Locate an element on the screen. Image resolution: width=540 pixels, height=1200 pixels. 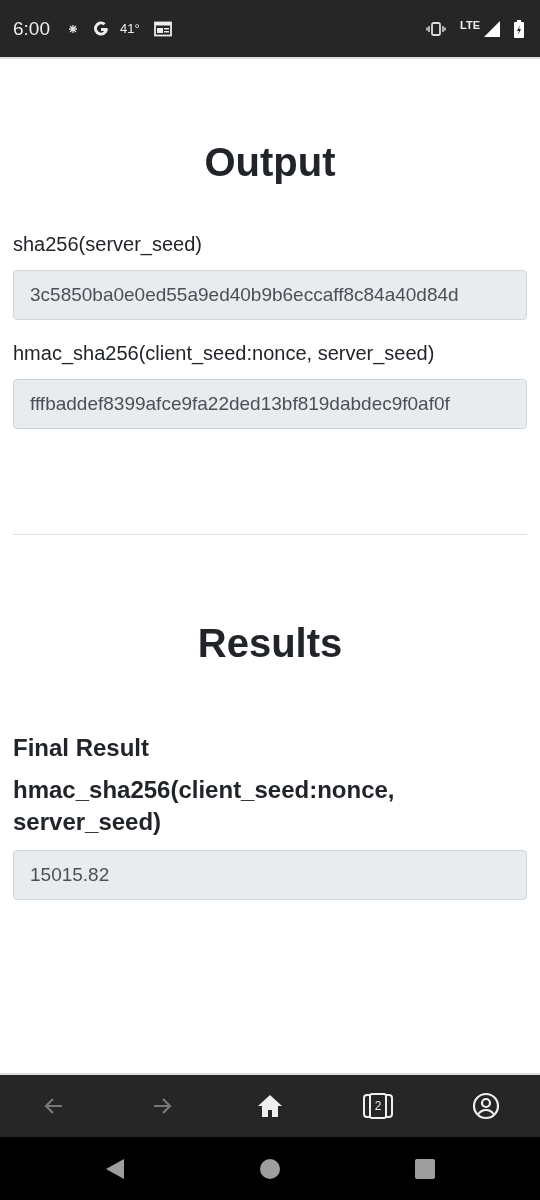
recents-icon is located at coordinates (425, 1168).